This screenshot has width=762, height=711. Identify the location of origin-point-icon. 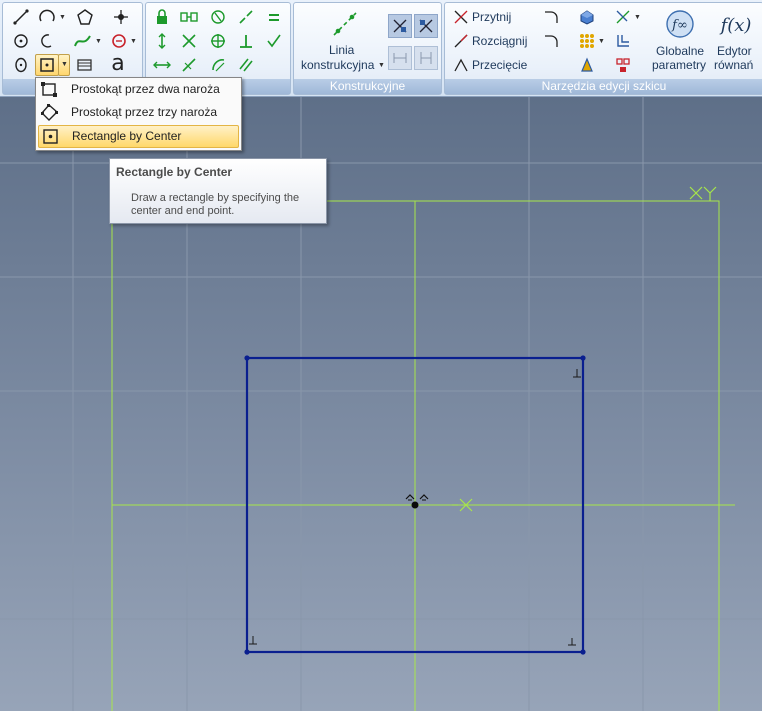
(417, 501).